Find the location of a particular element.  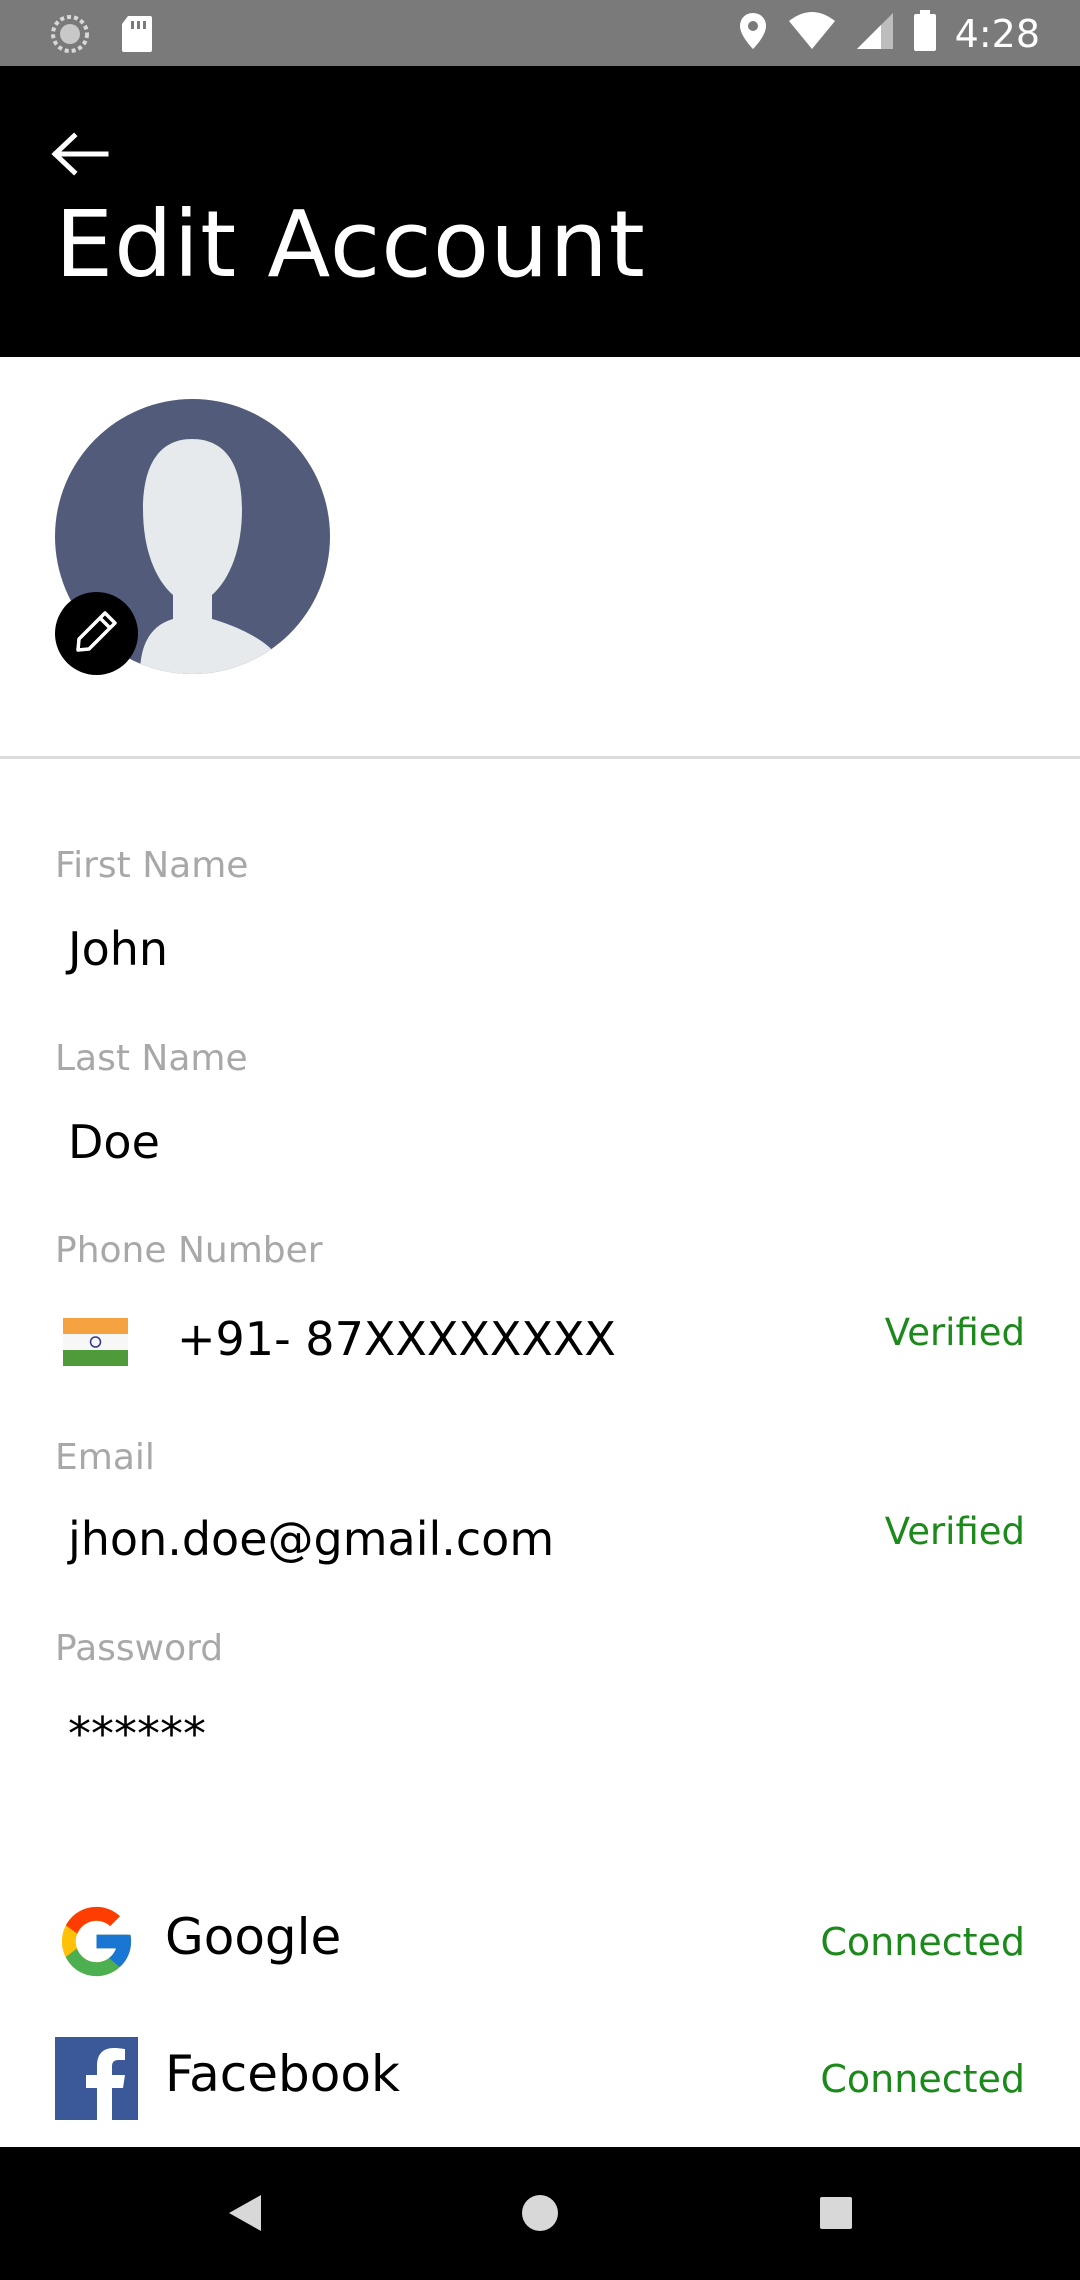

phone-label: Phone Number is located at coordinates (189, 1250).